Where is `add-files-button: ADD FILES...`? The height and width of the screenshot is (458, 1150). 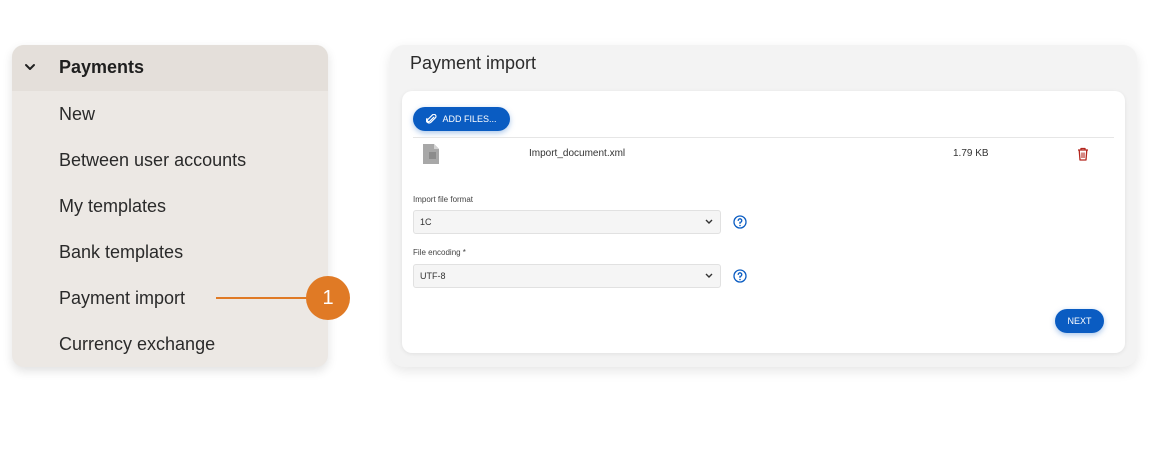
add-files-button: ADD FILES... is located at coordinates (461, 119).